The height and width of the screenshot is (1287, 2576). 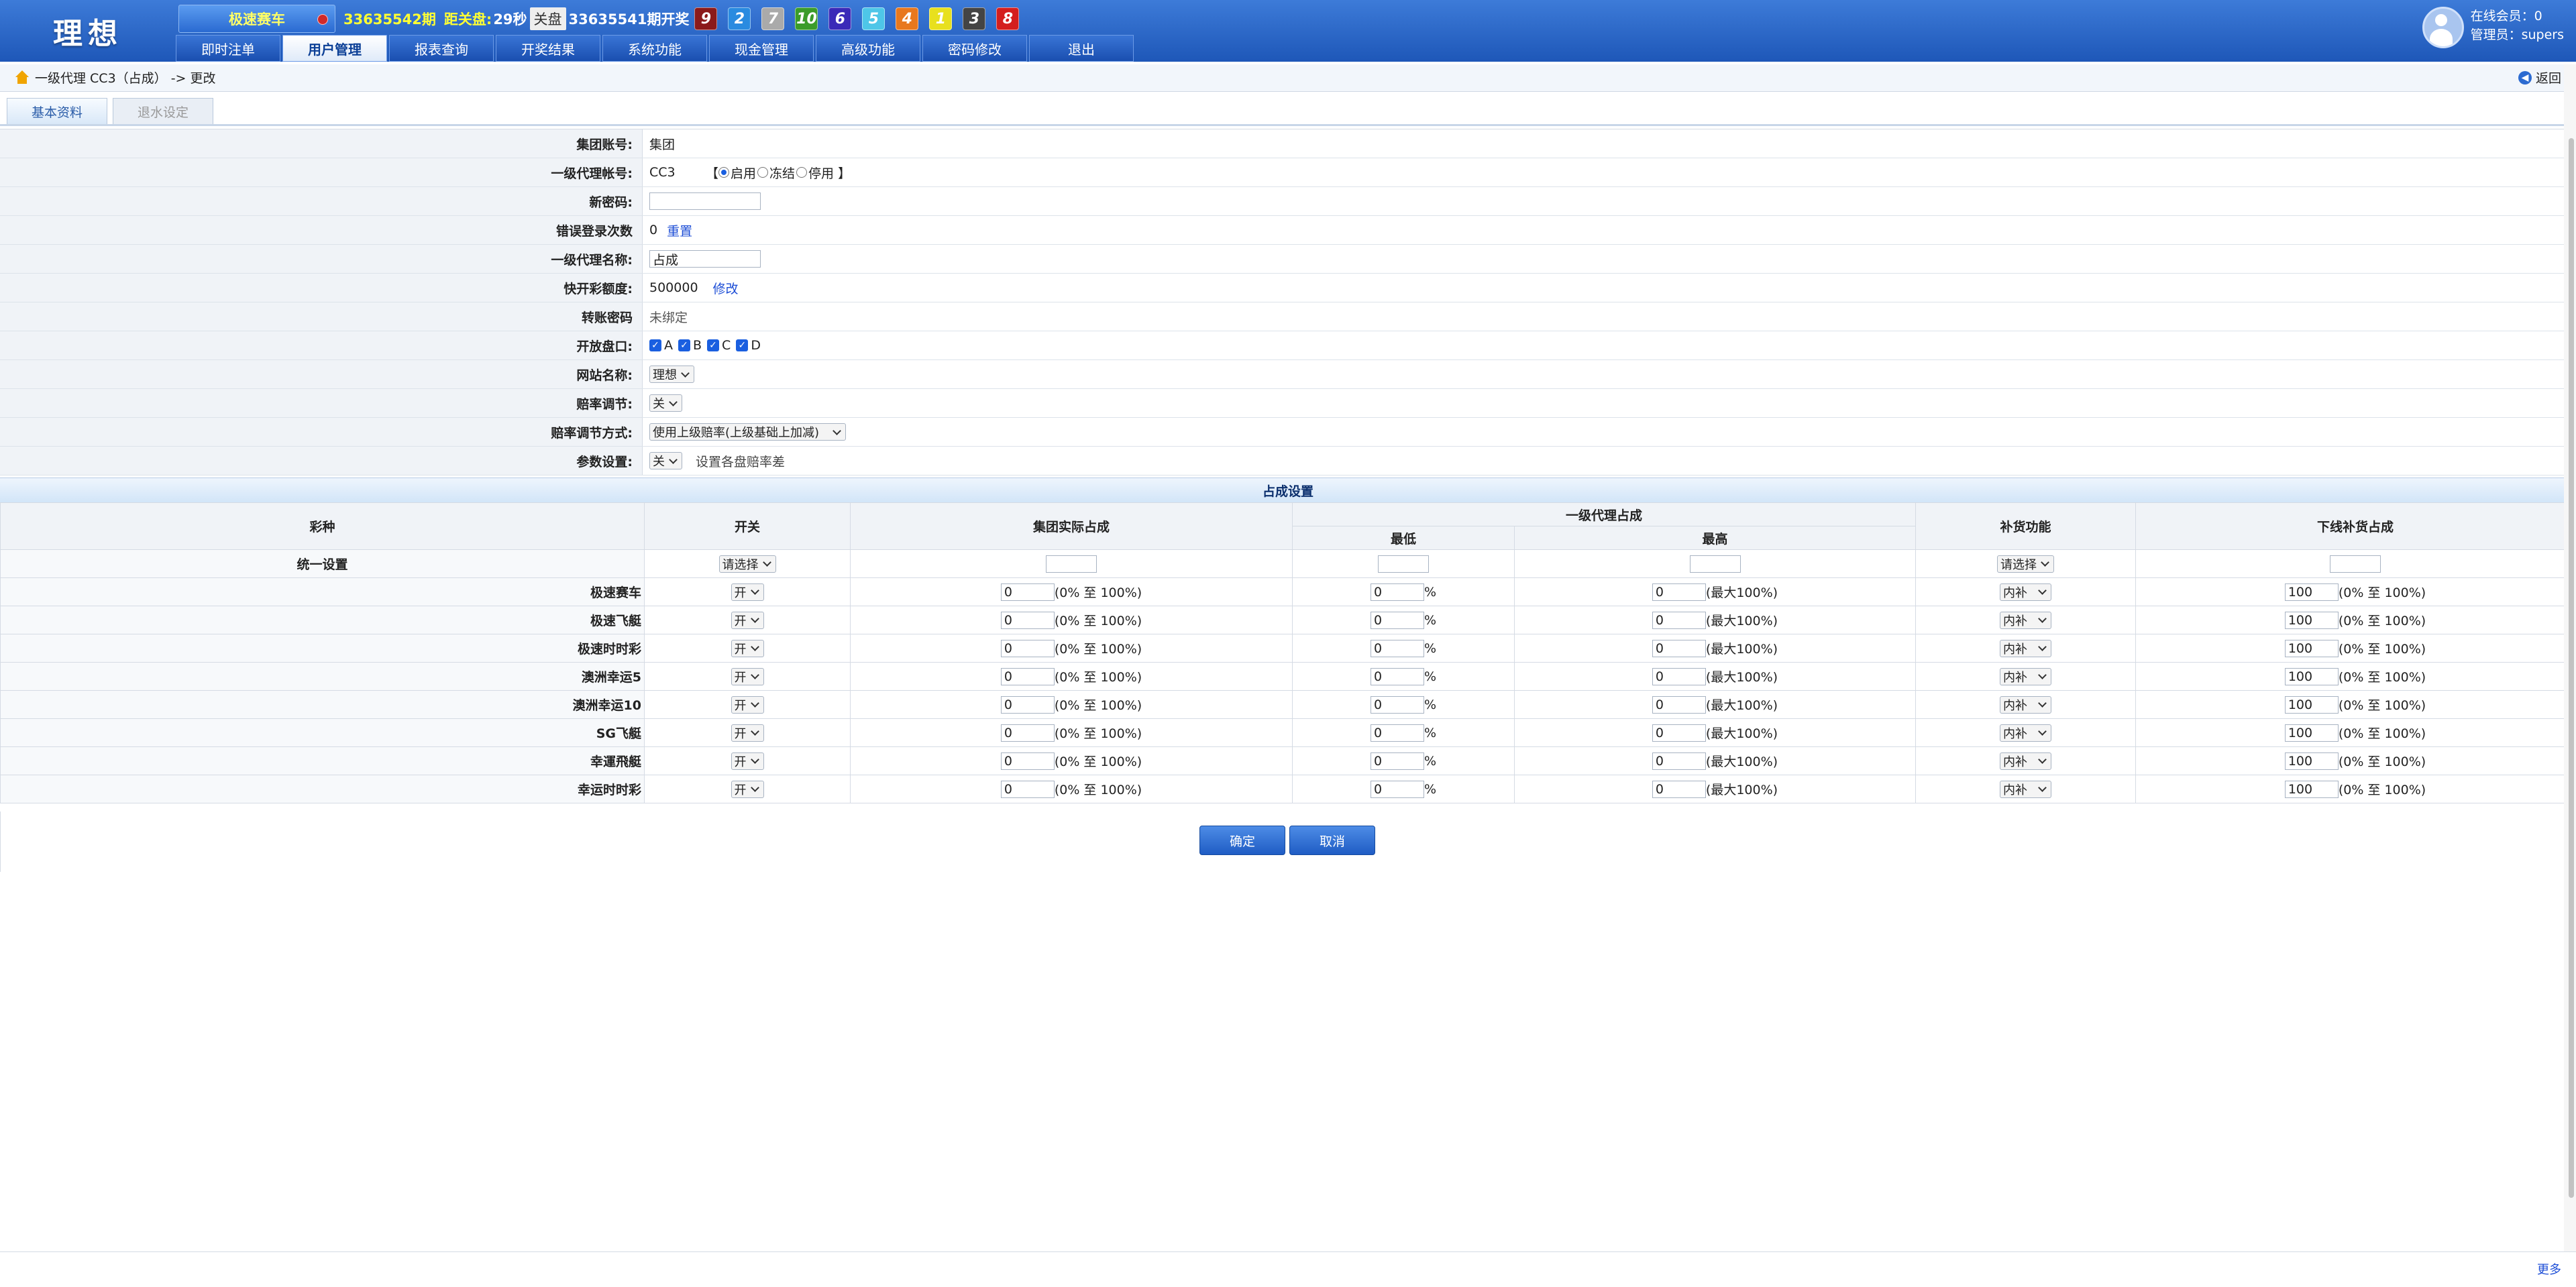 What do you see at coordinates (322, 563) in the screenshot?
I see `unified-label: 统一设置` at bounding box center [322, 563].